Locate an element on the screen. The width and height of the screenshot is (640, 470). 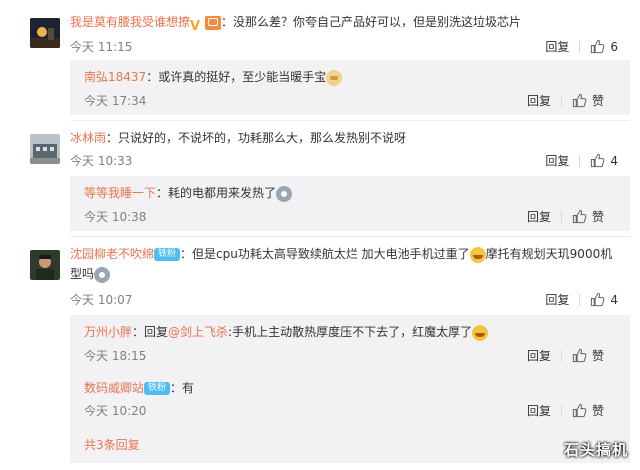
reply-time: 今天 10:38 is located at coordinates (115, 217).